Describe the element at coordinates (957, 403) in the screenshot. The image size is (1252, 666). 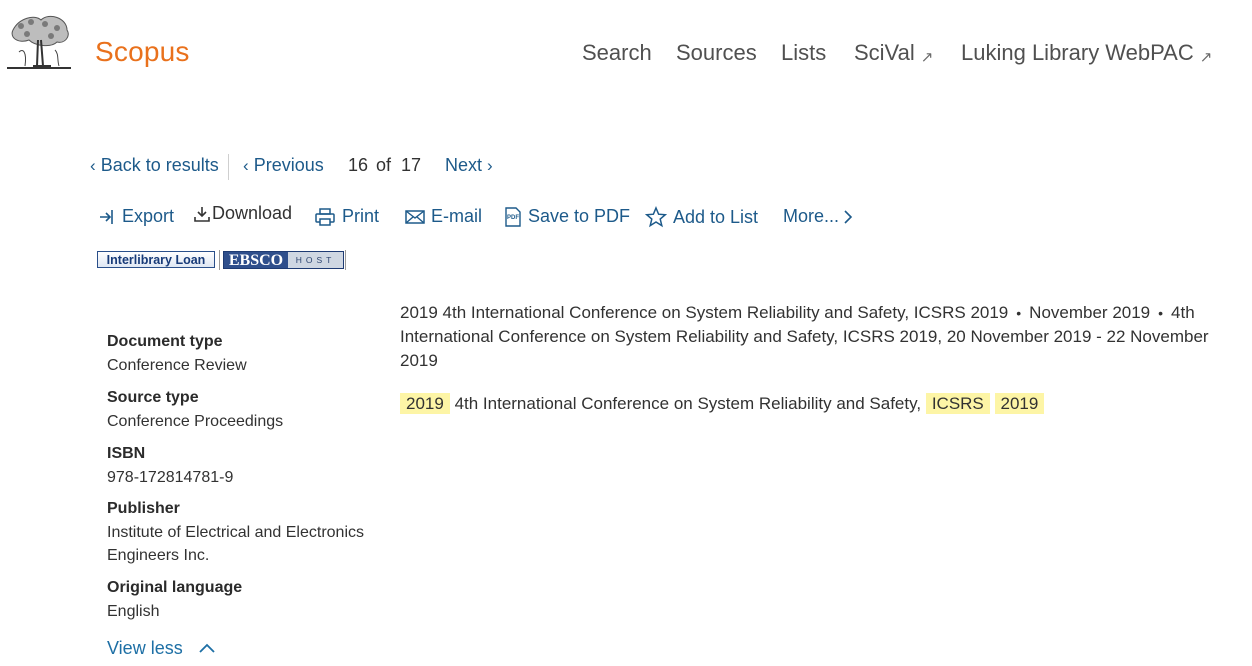
I see `highlight-term: ICSRS` at that location.